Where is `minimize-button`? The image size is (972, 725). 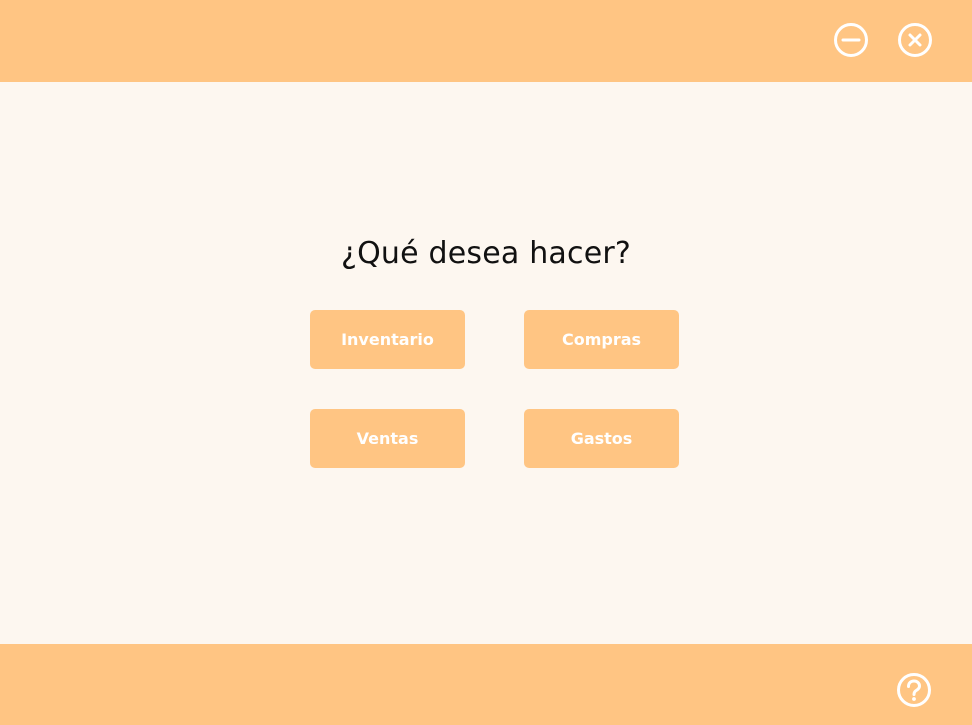 minimize-button is located at coordinates (851, 40).